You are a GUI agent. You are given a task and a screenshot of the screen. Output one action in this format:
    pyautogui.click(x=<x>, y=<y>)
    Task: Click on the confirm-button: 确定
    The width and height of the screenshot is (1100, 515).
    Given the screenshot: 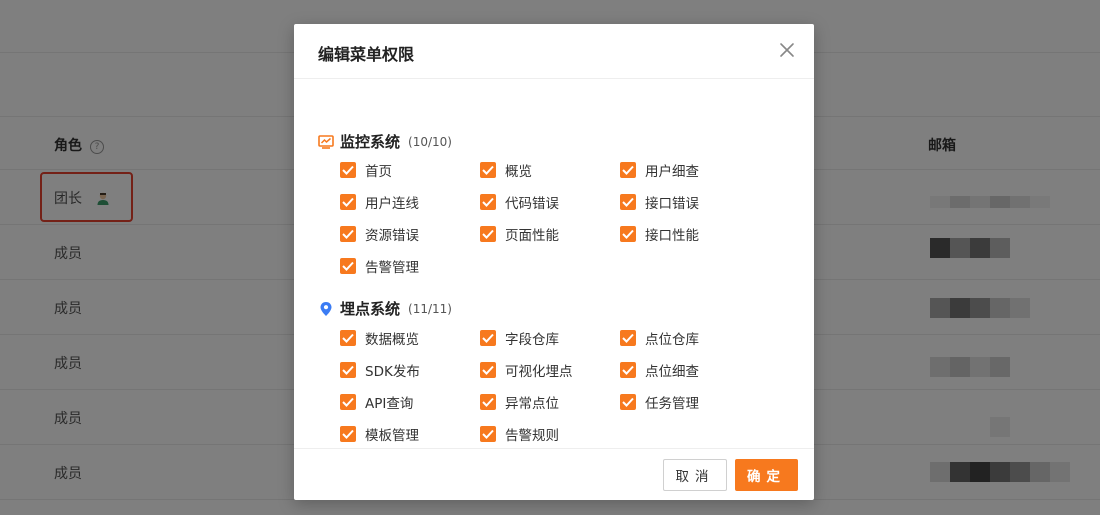 What is the action you would take?
    pyautogui.click(x=766, y=475)
    